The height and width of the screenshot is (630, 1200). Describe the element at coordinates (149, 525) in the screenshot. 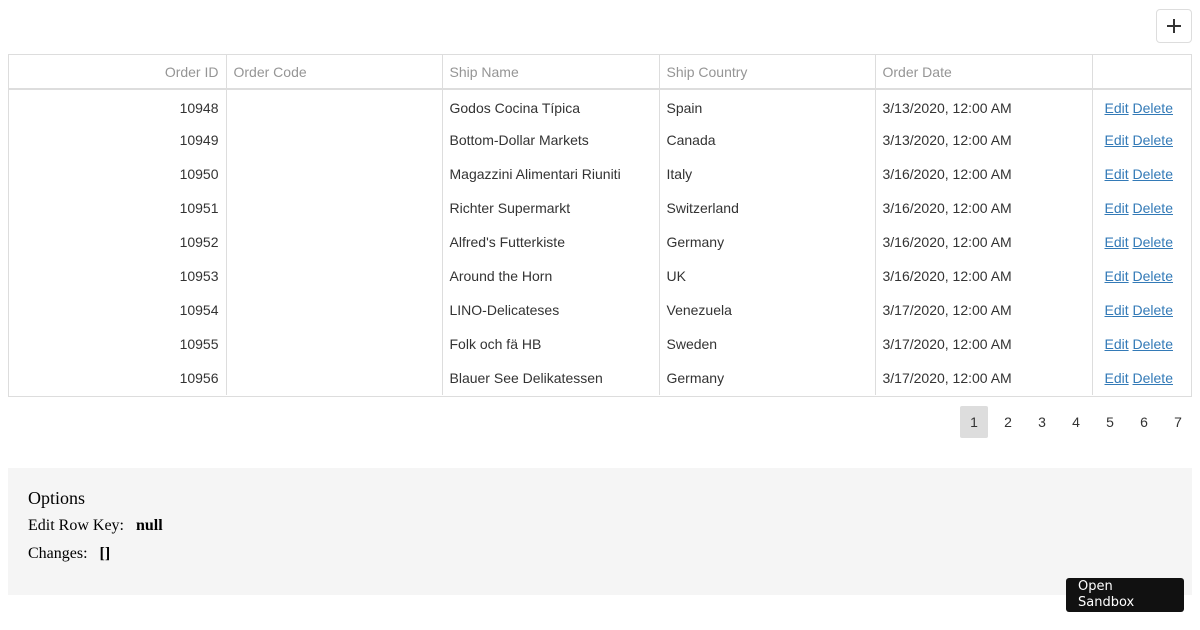

I see `edit-row-key-value: null` at that location.